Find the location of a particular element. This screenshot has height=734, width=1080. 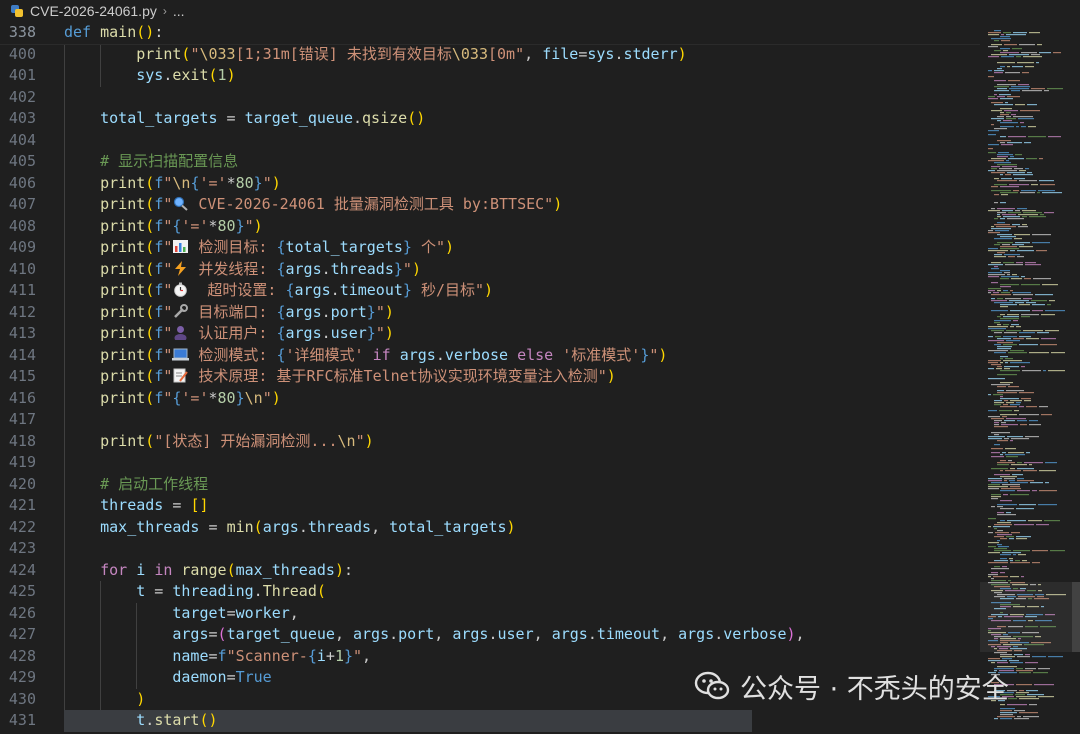

code-line: 418 print("[状态] 开始漏洞检测...\n") is located at coordinates (490, 442).